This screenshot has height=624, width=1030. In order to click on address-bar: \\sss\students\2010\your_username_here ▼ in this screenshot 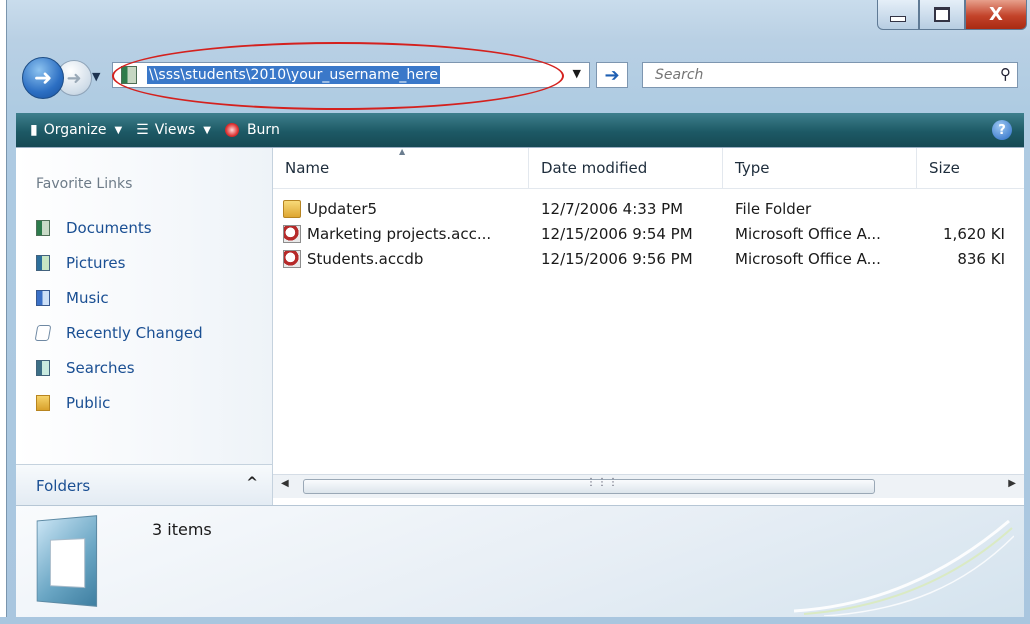, I will do `click(351, 75)`.